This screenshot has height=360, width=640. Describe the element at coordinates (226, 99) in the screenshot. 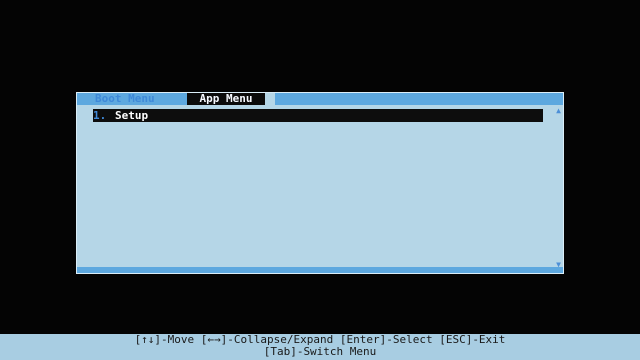

I see `tab-app-menu: App Menu` at that location.